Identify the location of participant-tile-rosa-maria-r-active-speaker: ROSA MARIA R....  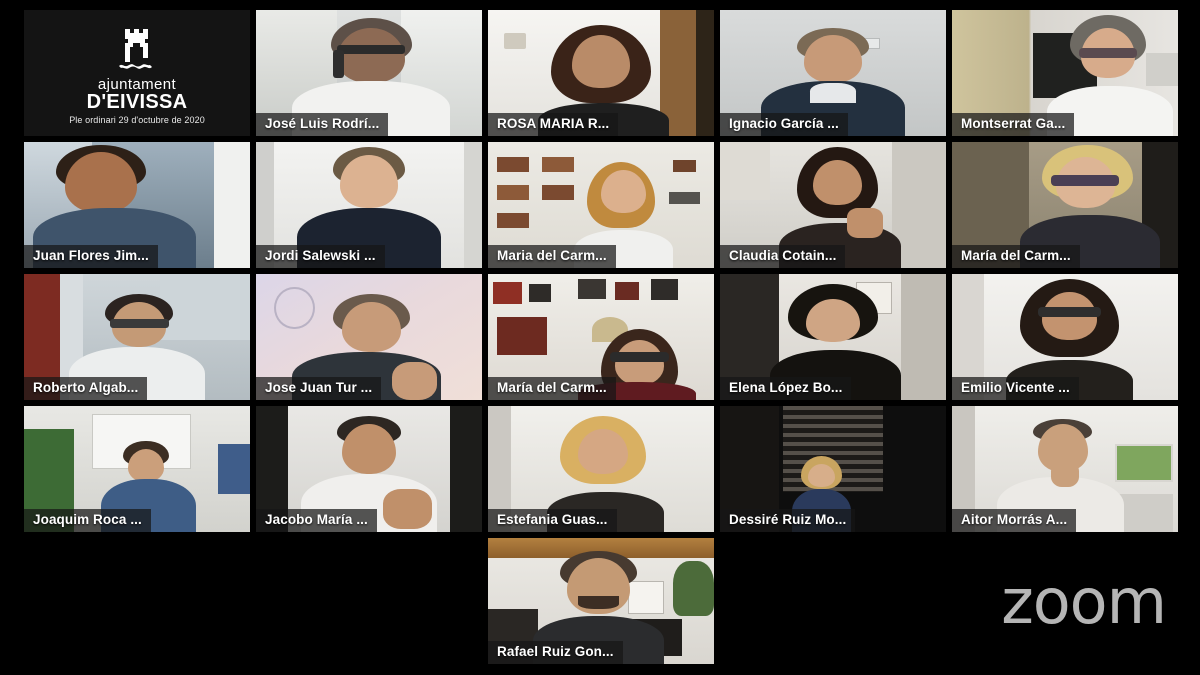
(601, 73).